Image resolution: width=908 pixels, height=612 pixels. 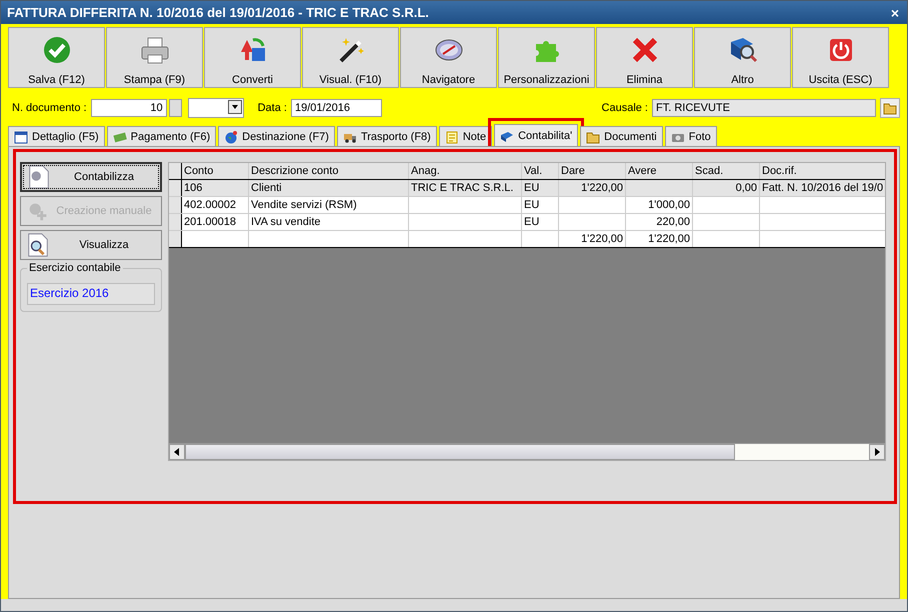 I want to click on table-cell-text: Fatt. N. 10/2016 del 19/0, so click(x=822, y=188).